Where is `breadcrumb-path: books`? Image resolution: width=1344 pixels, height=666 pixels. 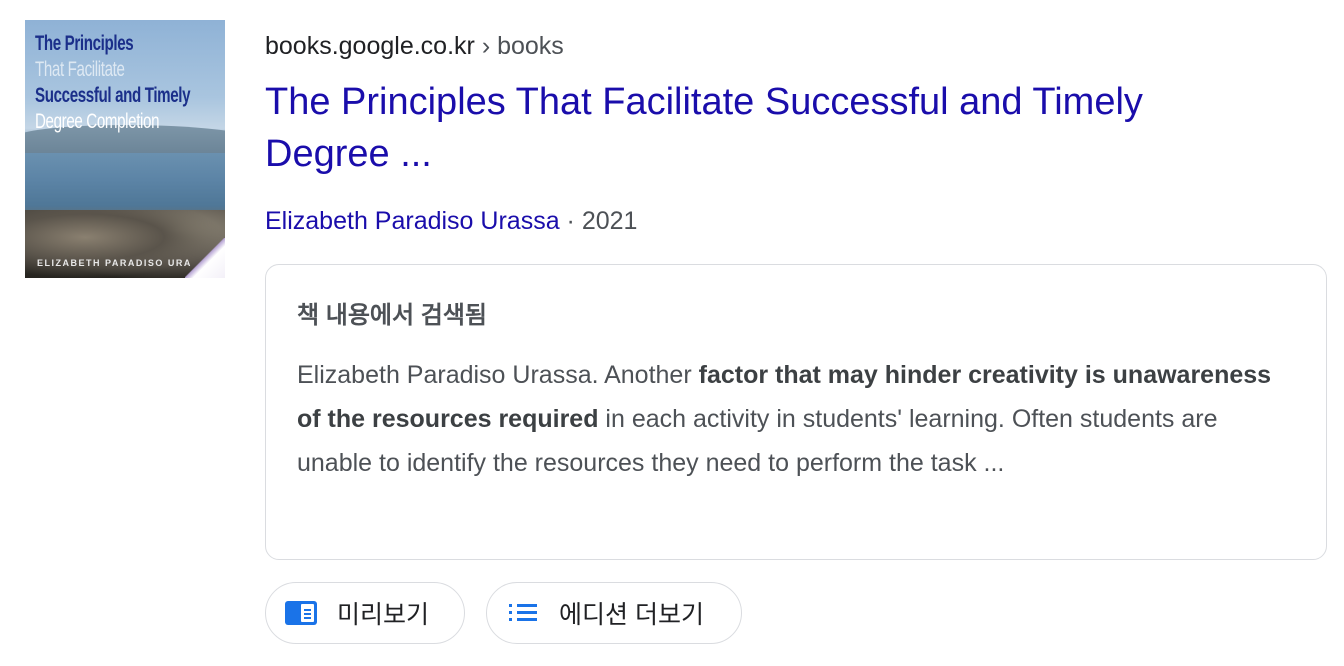
breadcrumb-path: books is located at coordinates (530, 46).